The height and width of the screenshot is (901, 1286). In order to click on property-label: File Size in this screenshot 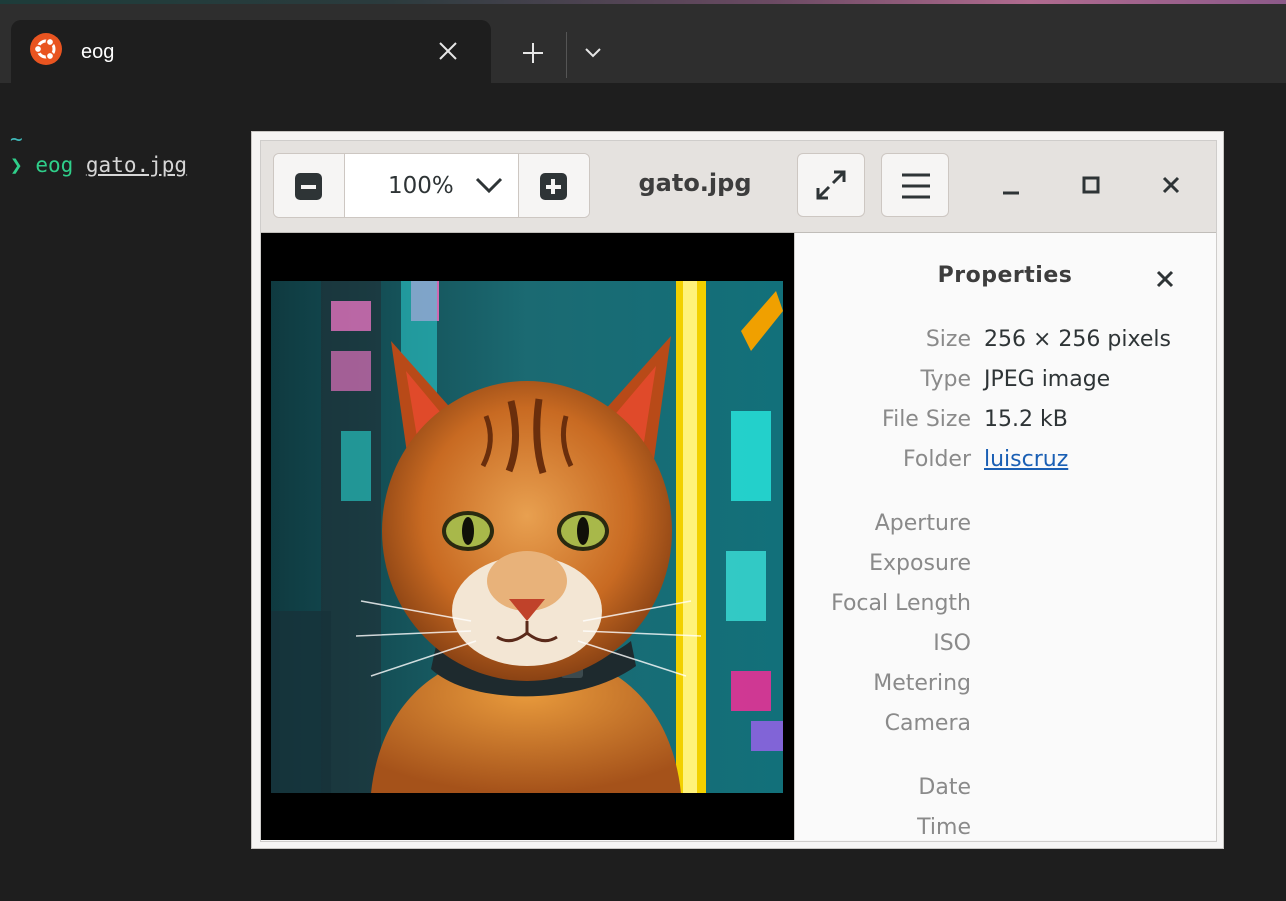, I will do `click(926, 419)`.